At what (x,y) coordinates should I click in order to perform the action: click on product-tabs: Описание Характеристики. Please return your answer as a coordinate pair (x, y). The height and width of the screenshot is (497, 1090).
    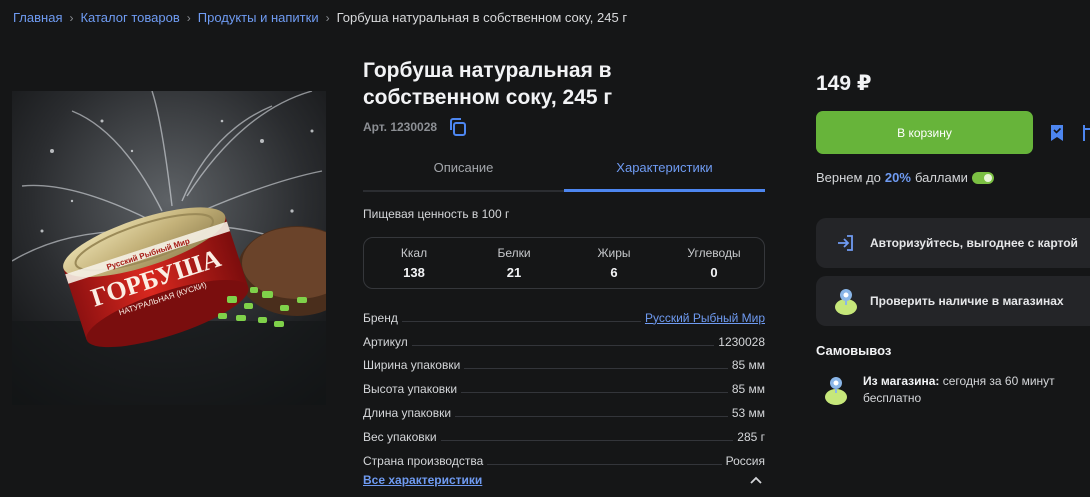
    Looking at the image, I should click on (564, 173).